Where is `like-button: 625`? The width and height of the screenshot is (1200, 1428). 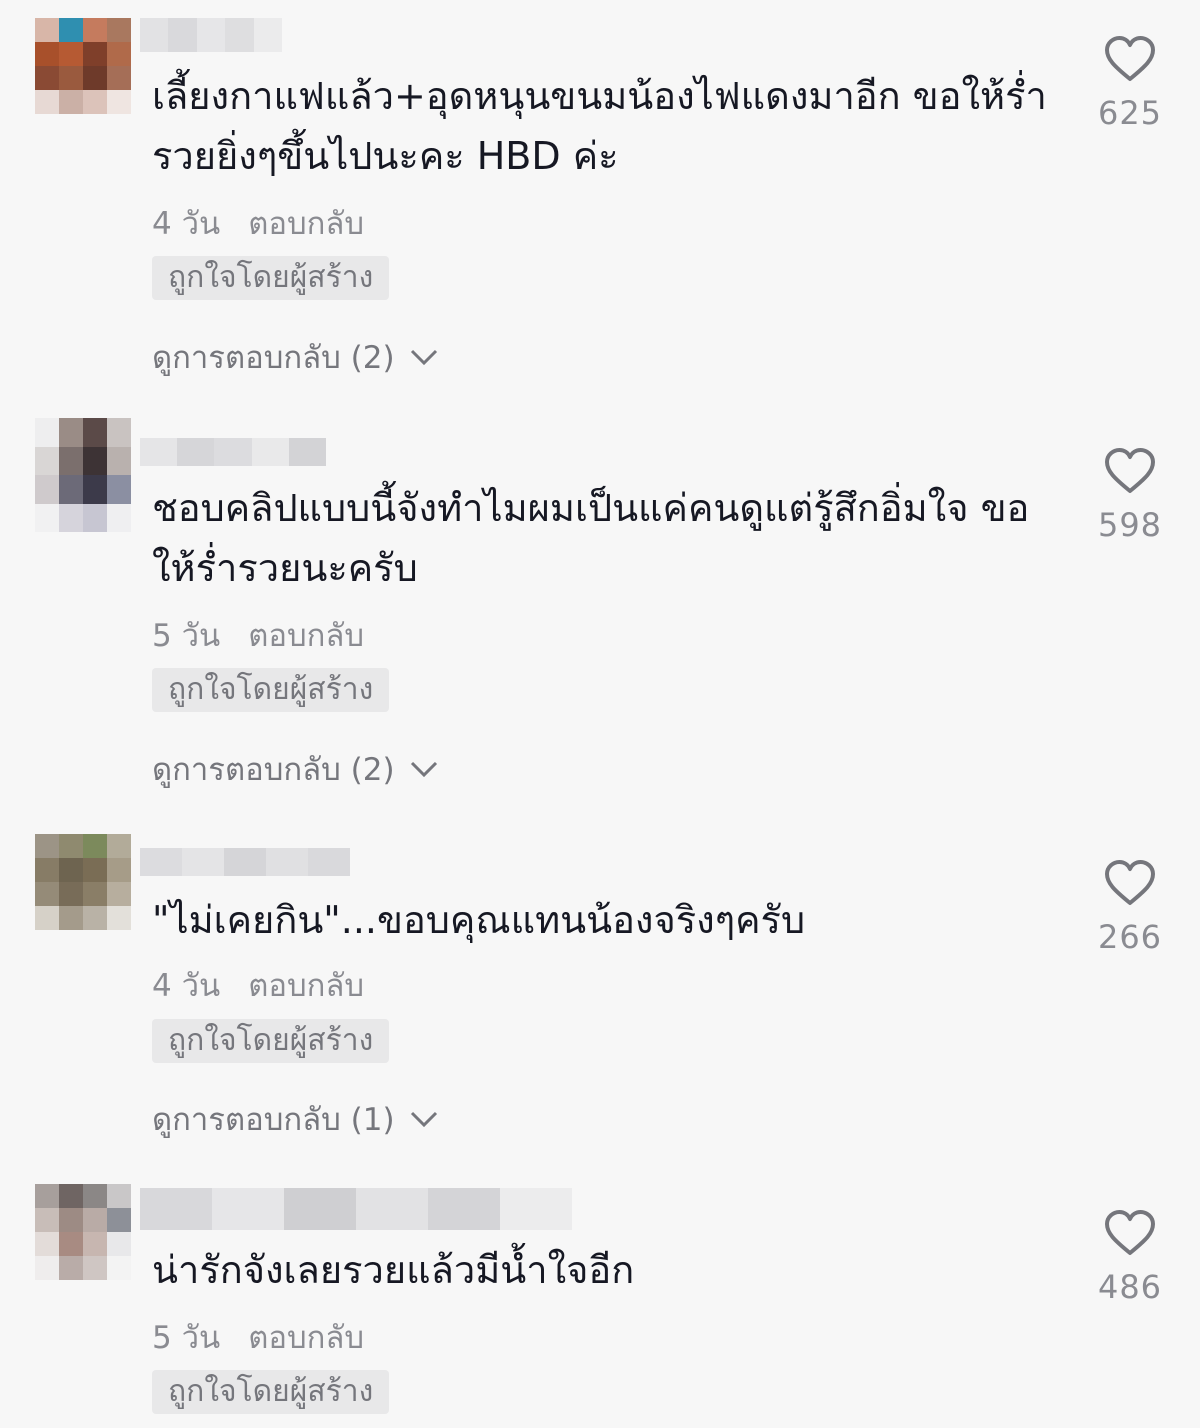 like-button: 625 is located at coordinates (1130, 84).